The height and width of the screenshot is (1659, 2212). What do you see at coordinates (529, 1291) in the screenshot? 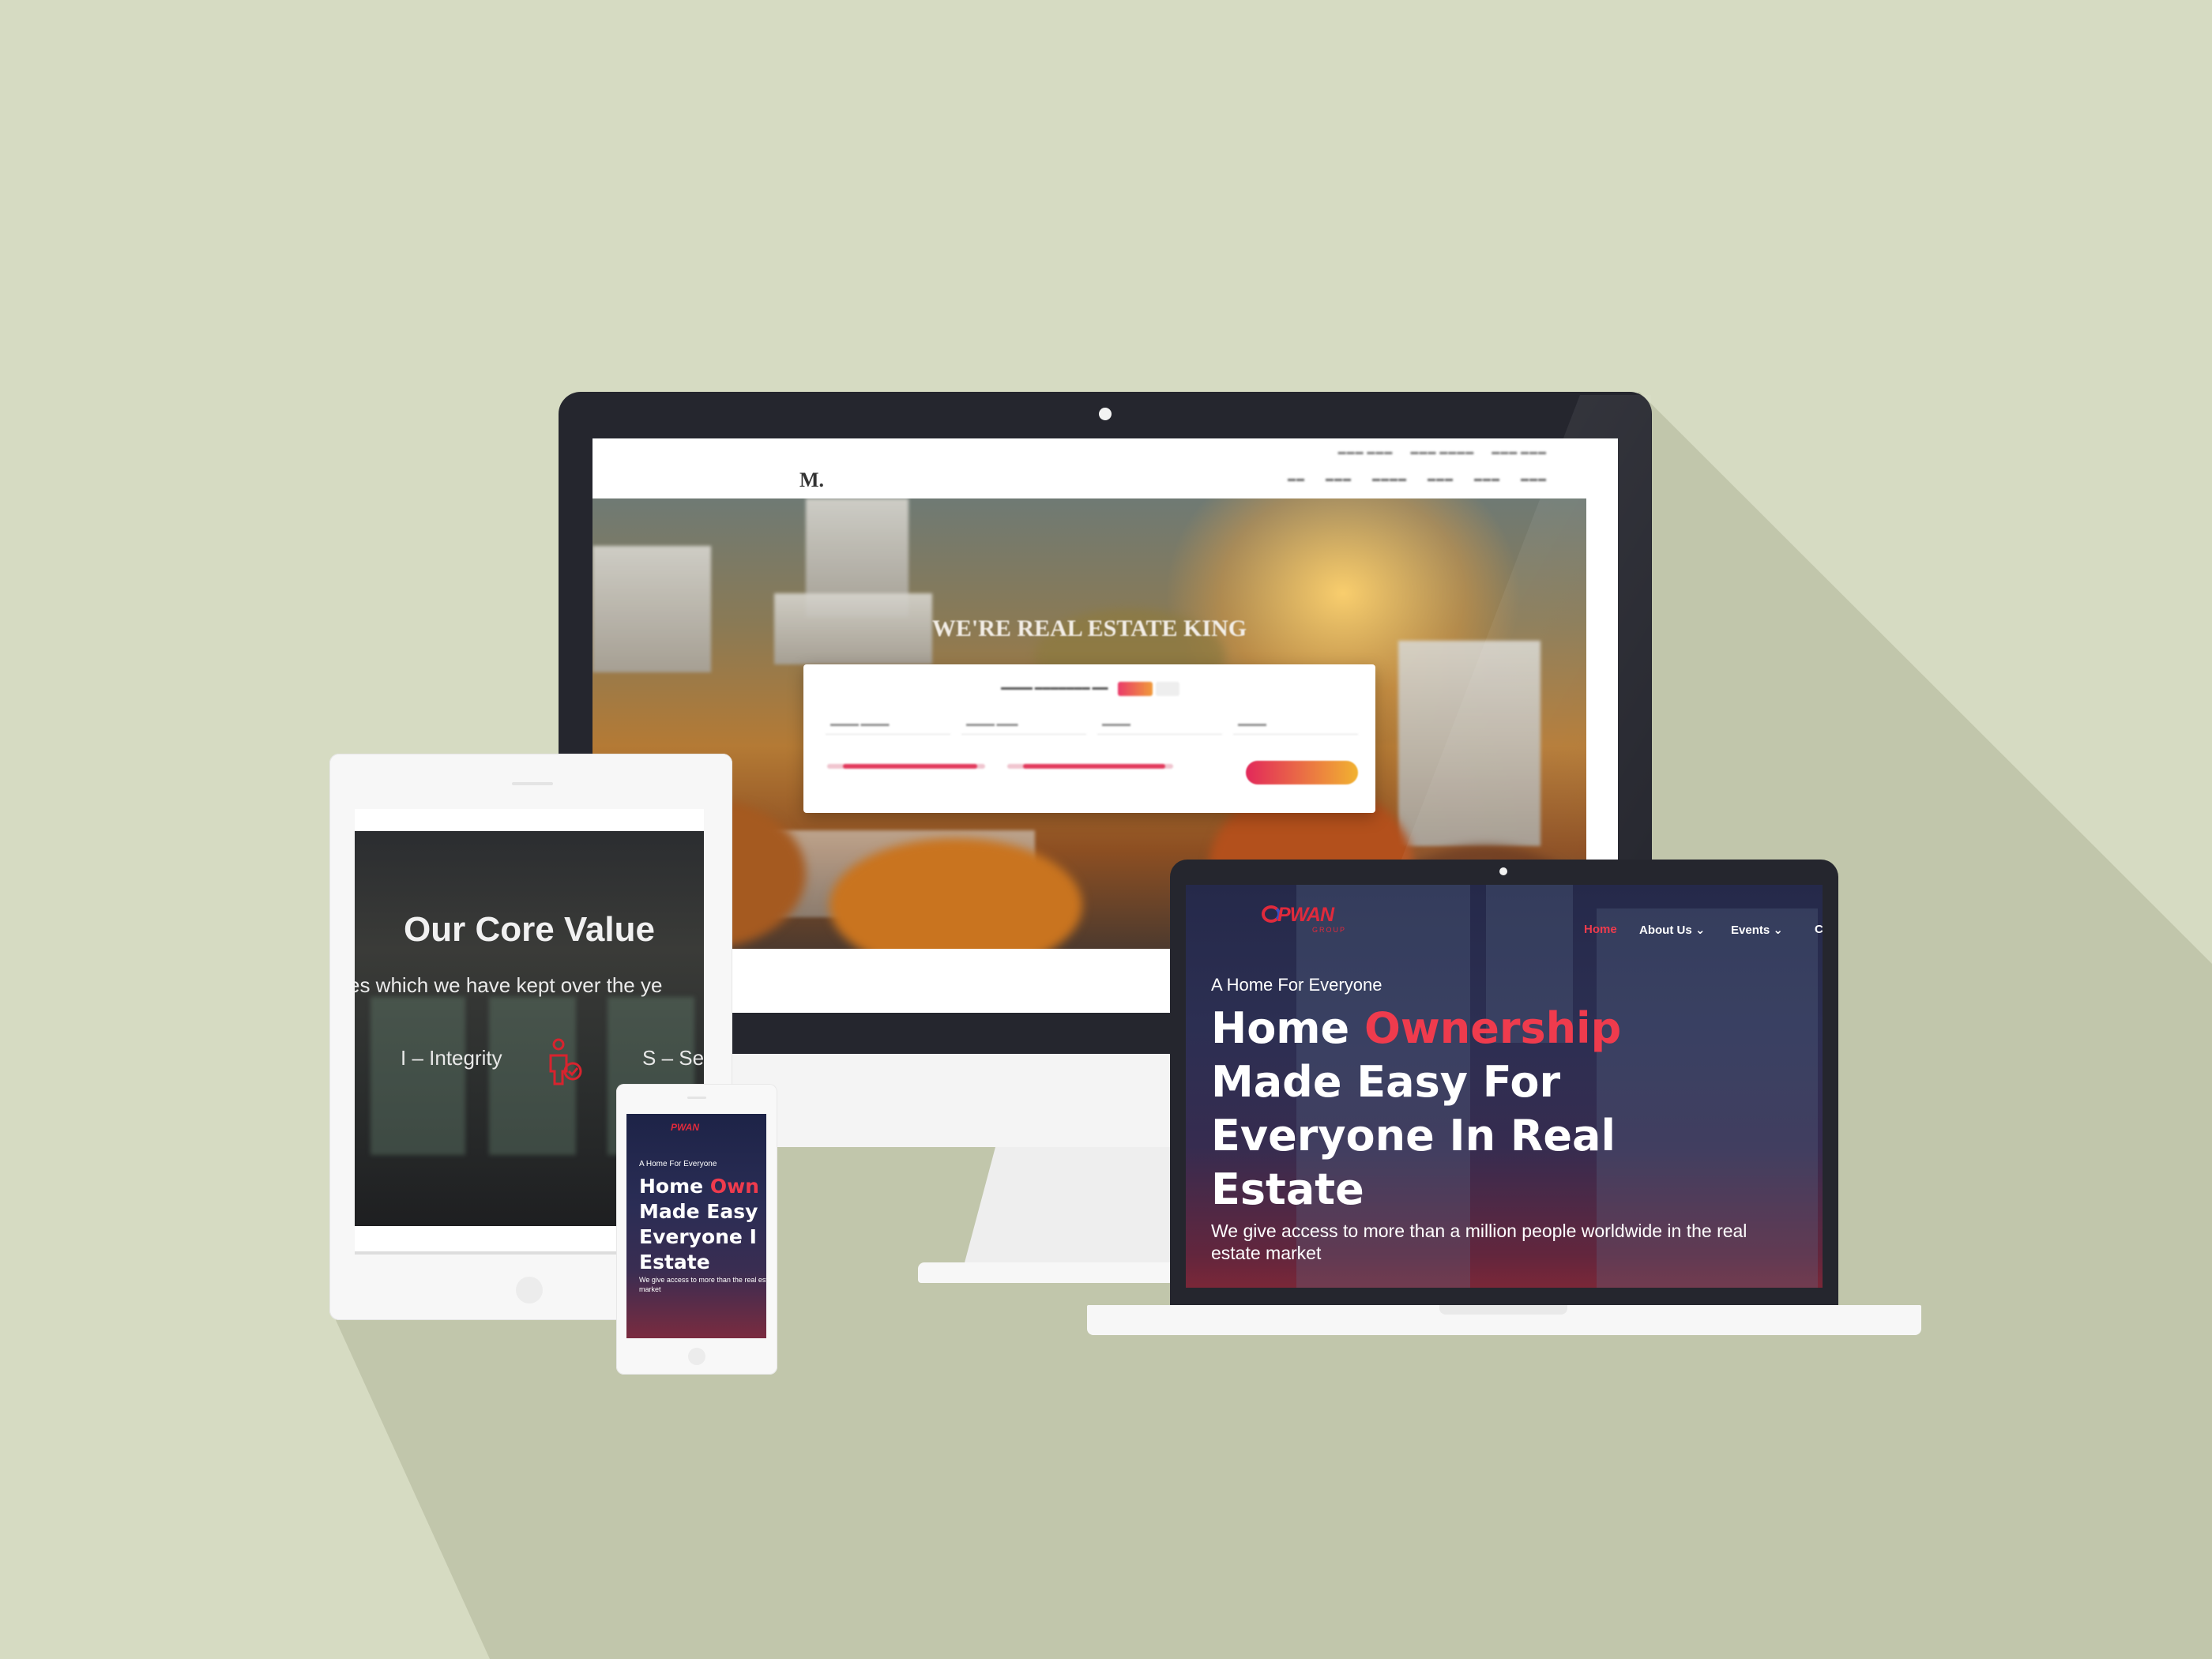
I see `tablet-home-button` at bounding box center [529, 1291].